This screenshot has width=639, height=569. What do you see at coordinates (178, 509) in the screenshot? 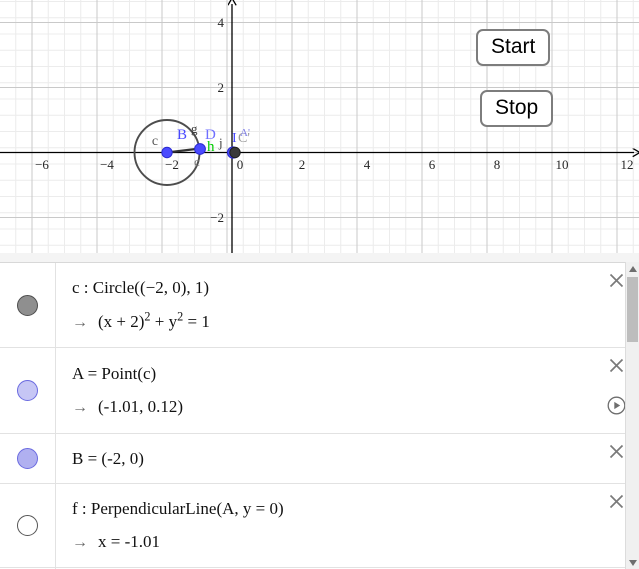
I see `definition-value: f : PerpendicularLine(A, y = 0)` at bounding box center [178, 509].